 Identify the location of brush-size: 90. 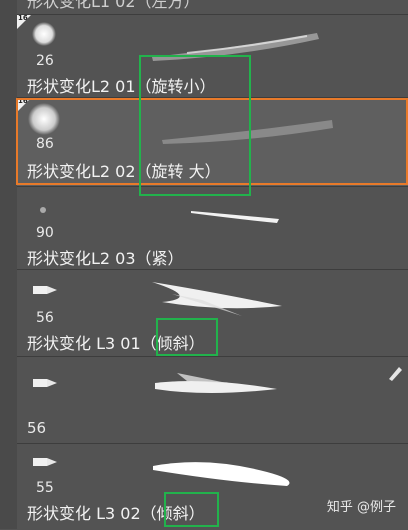
(45, 233).